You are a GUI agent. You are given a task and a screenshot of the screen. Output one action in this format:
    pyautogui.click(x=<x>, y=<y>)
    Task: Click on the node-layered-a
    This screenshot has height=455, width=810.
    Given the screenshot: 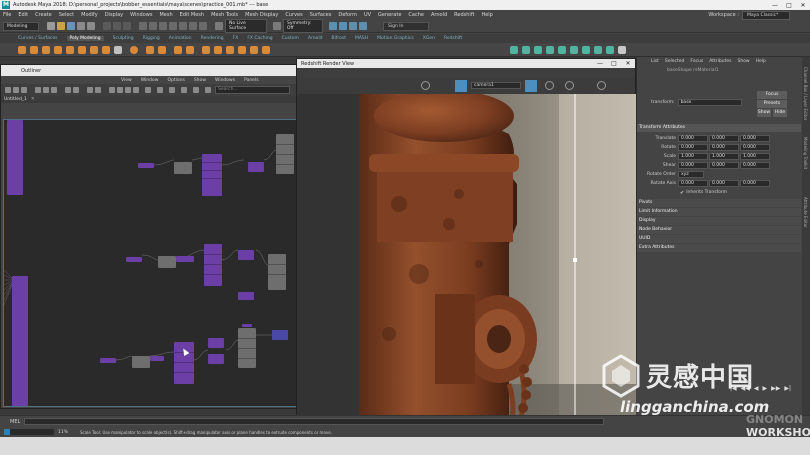 What is the action you would take?
    pyautogui.click(x=183, y=168)
    